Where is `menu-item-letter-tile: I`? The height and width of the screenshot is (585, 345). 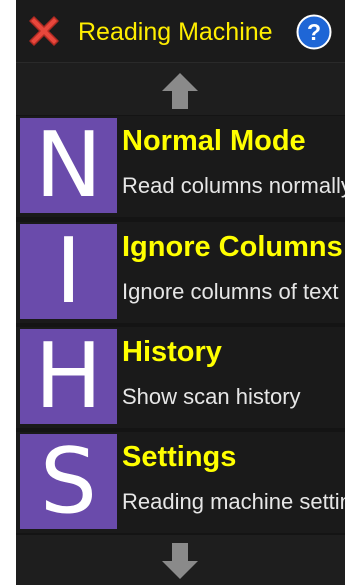
menu-item-letter-tile: I is located at coordinates (68, 271).